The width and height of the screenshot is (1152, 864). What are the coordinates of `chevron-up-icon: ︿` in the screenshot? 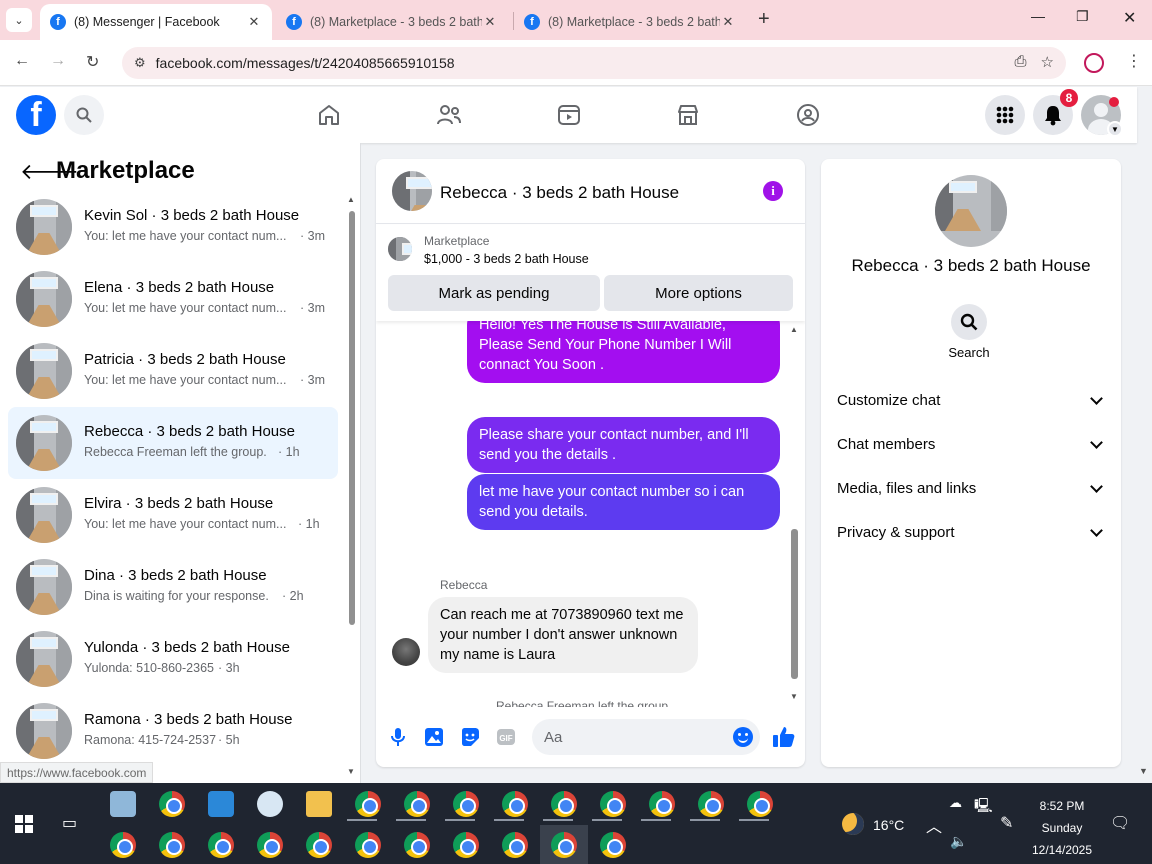 It's located at (934, 825).